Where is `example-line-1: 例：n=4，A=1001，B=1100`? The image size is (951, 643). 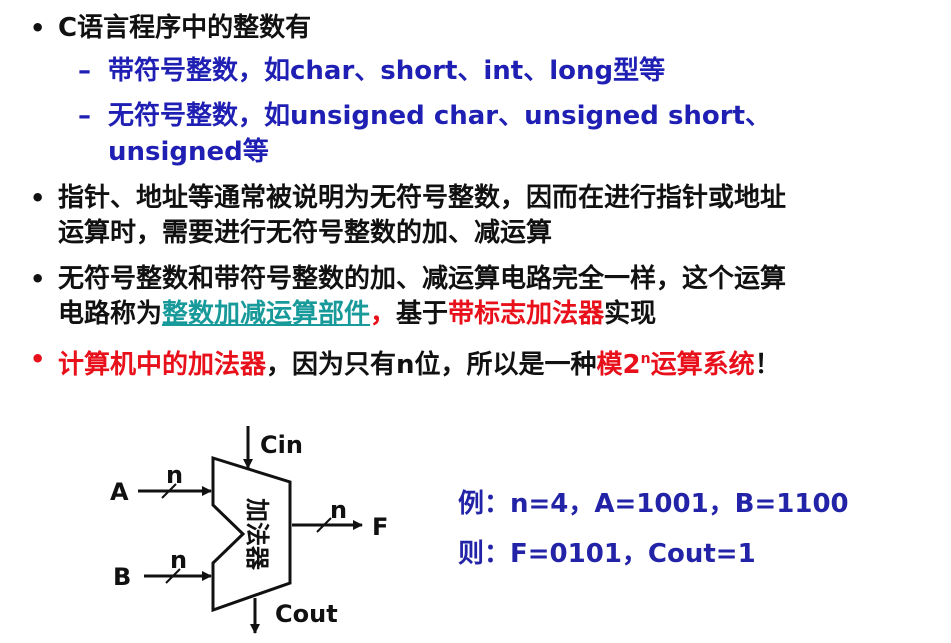 example-line-1: 例：n=4，A=1001，B=1100 is located at coordinates (653, 504).